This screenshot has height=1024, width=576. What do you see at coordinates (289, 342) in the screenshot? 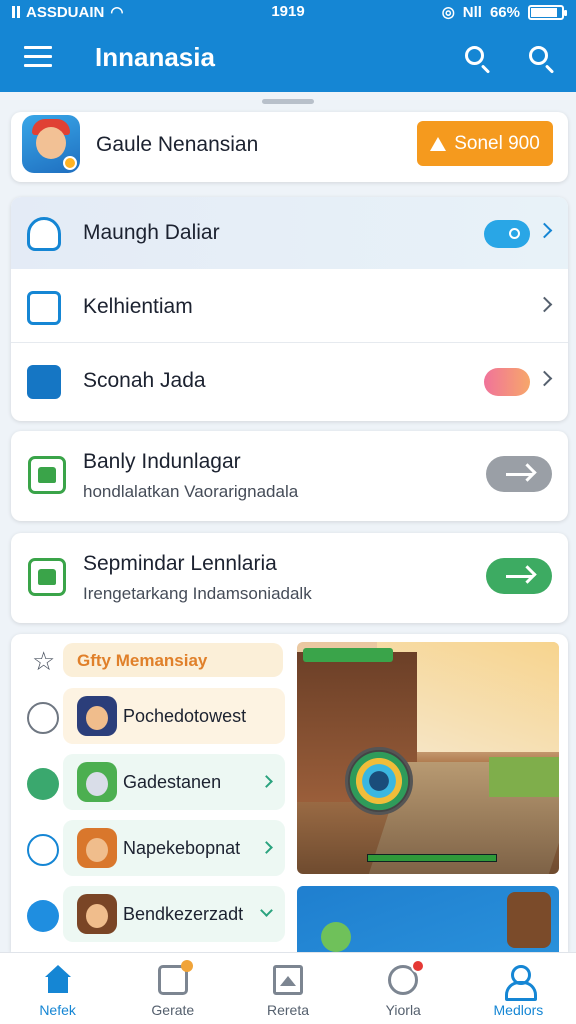
I see `divider` at bounding box center [289, 342].